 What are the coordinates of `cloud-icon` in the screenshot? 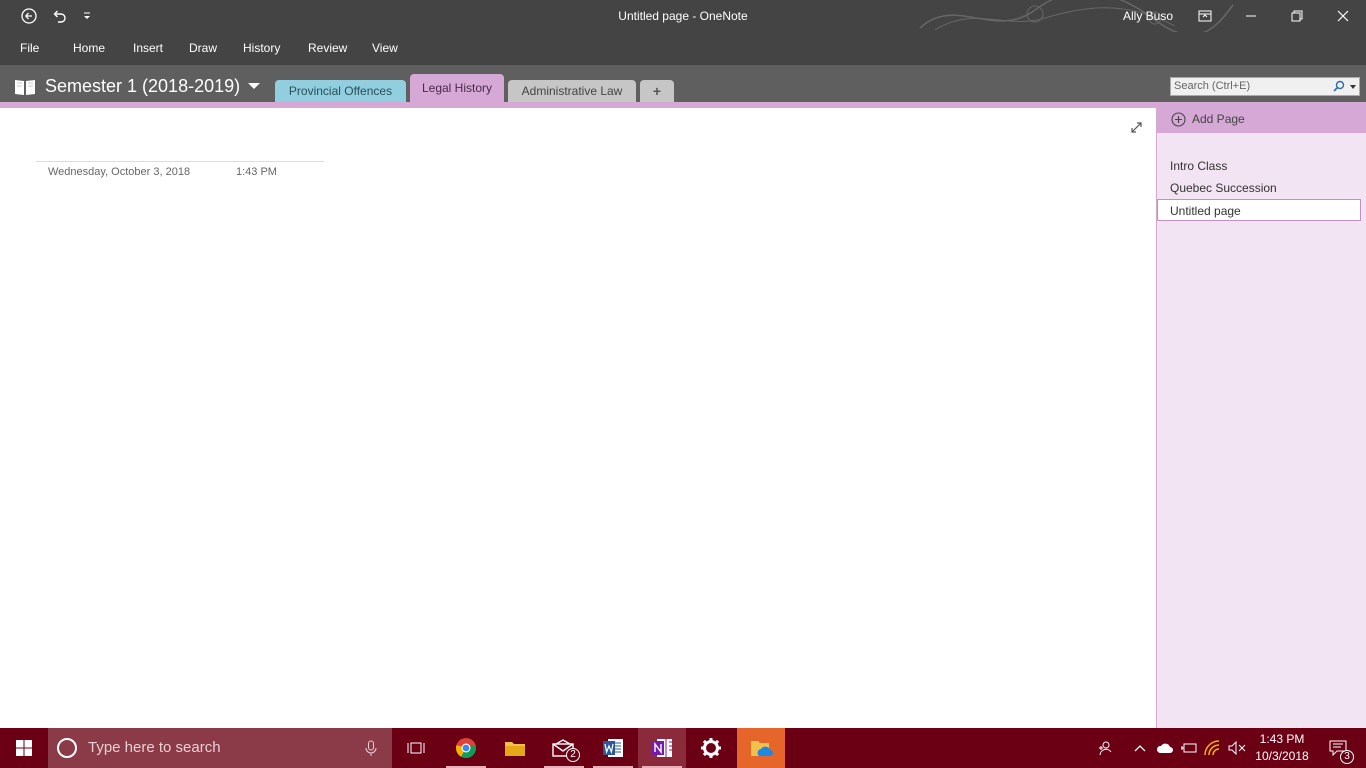 It's located at (1164, 748).